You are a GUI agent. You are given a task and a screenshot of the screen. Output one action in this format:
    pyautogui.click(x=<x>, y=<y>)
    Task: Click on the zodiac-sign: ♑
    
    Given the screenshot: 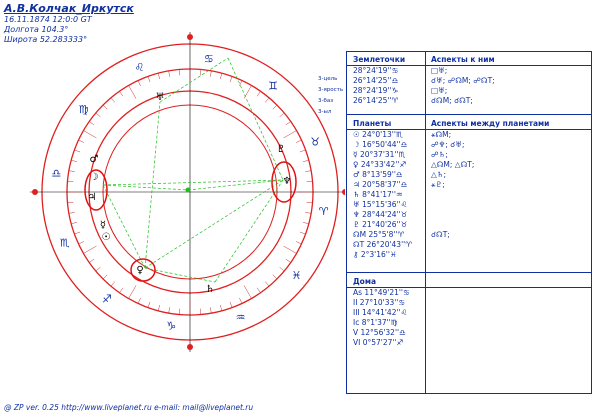 What is the action you would take?
    pyautogui.click(x=171, y=326)
    